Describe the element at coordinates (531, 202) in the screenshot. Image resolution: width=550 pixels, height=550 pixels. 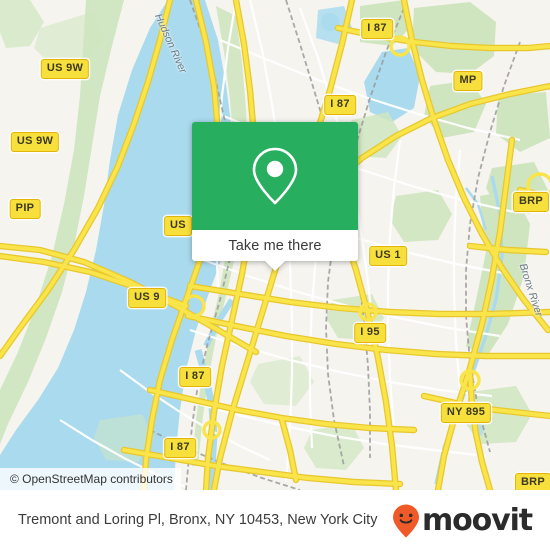
I see `road-shield-brp-upper: BRP` at that location.